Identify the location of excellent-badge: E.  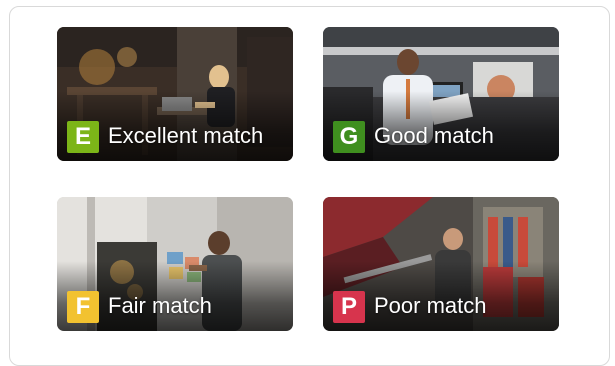
(83, 137).